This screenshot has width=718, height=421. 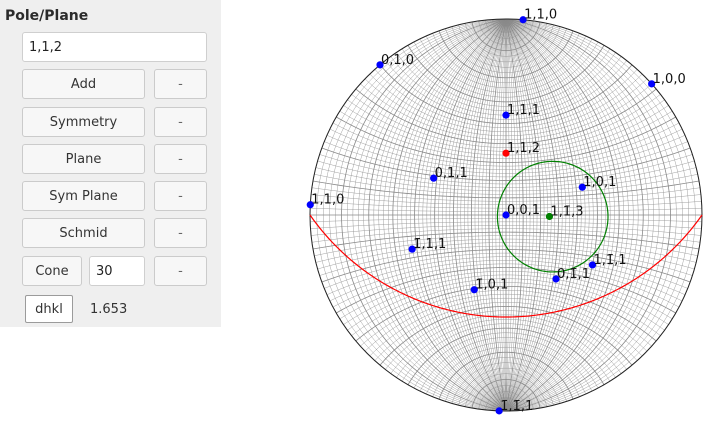 What do you see at coordinates (566, 212) in the screenshot?
I see `cone-pole-label: 1,1̄,3` at bounding box center [566, 212].